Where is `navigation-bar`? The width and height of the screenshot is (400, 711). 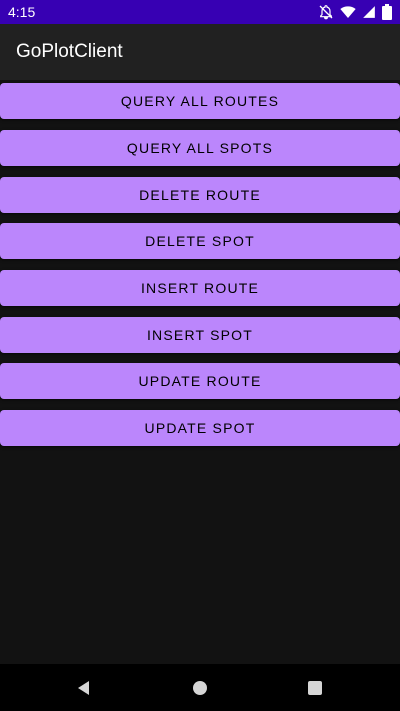
navigation-bar is located at coordinates (200, 687).